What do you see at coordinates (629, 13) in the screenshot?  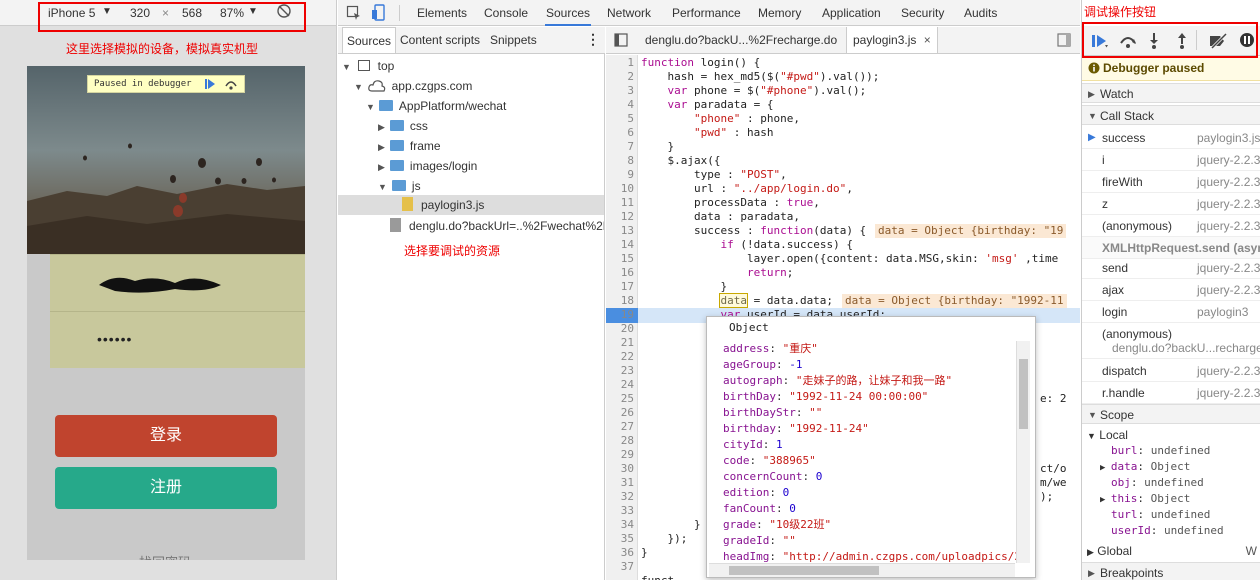 I see `tab-network: Network` at bounding box center [629, 13].